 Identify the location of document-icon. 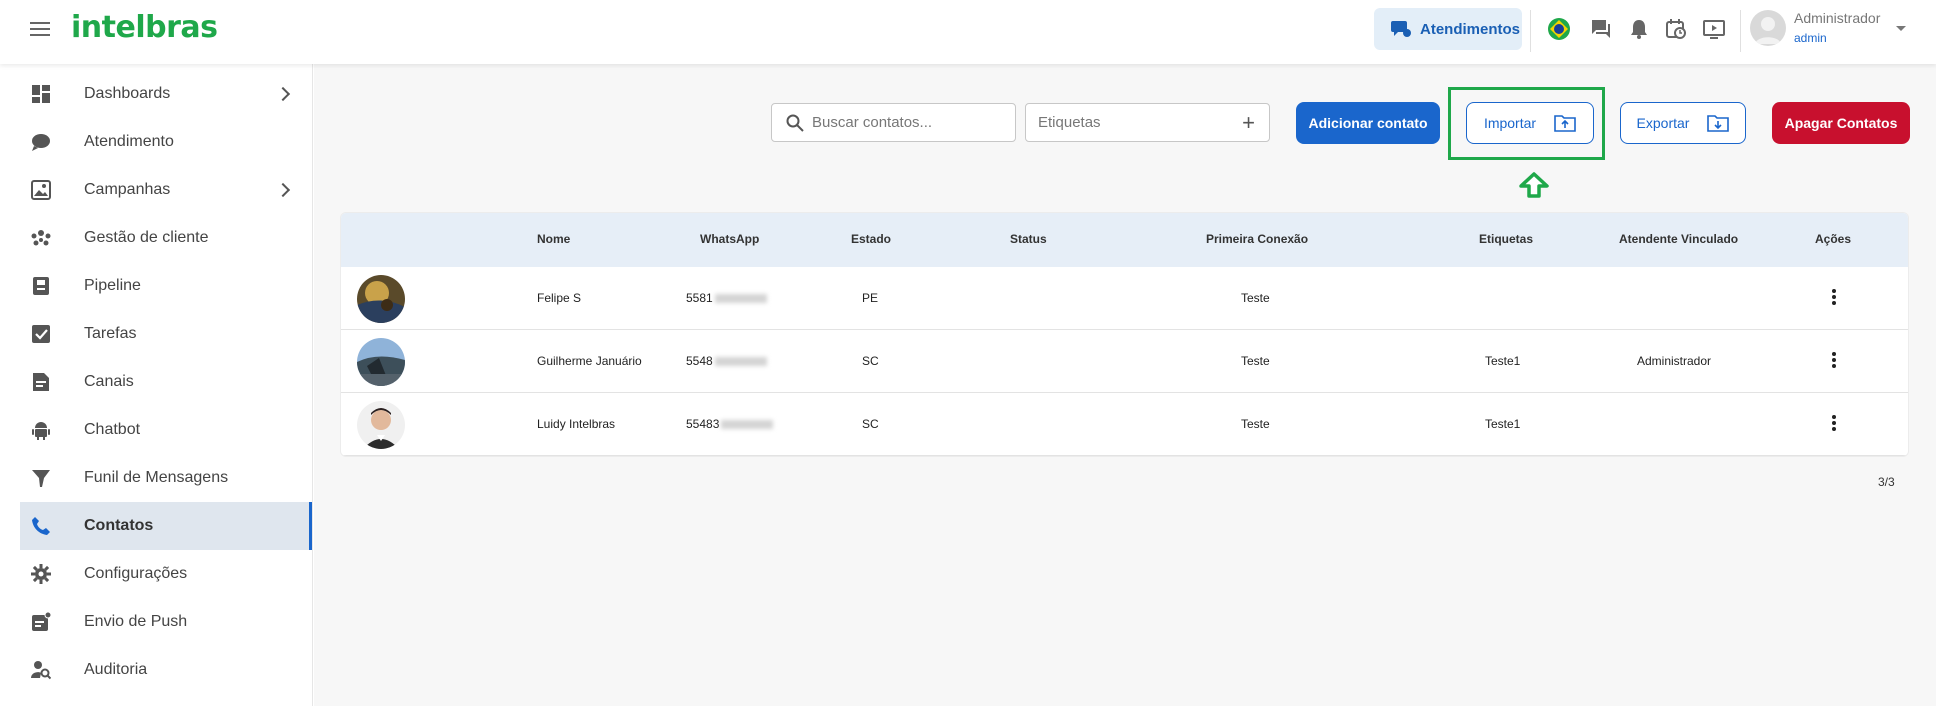
(41, 382).